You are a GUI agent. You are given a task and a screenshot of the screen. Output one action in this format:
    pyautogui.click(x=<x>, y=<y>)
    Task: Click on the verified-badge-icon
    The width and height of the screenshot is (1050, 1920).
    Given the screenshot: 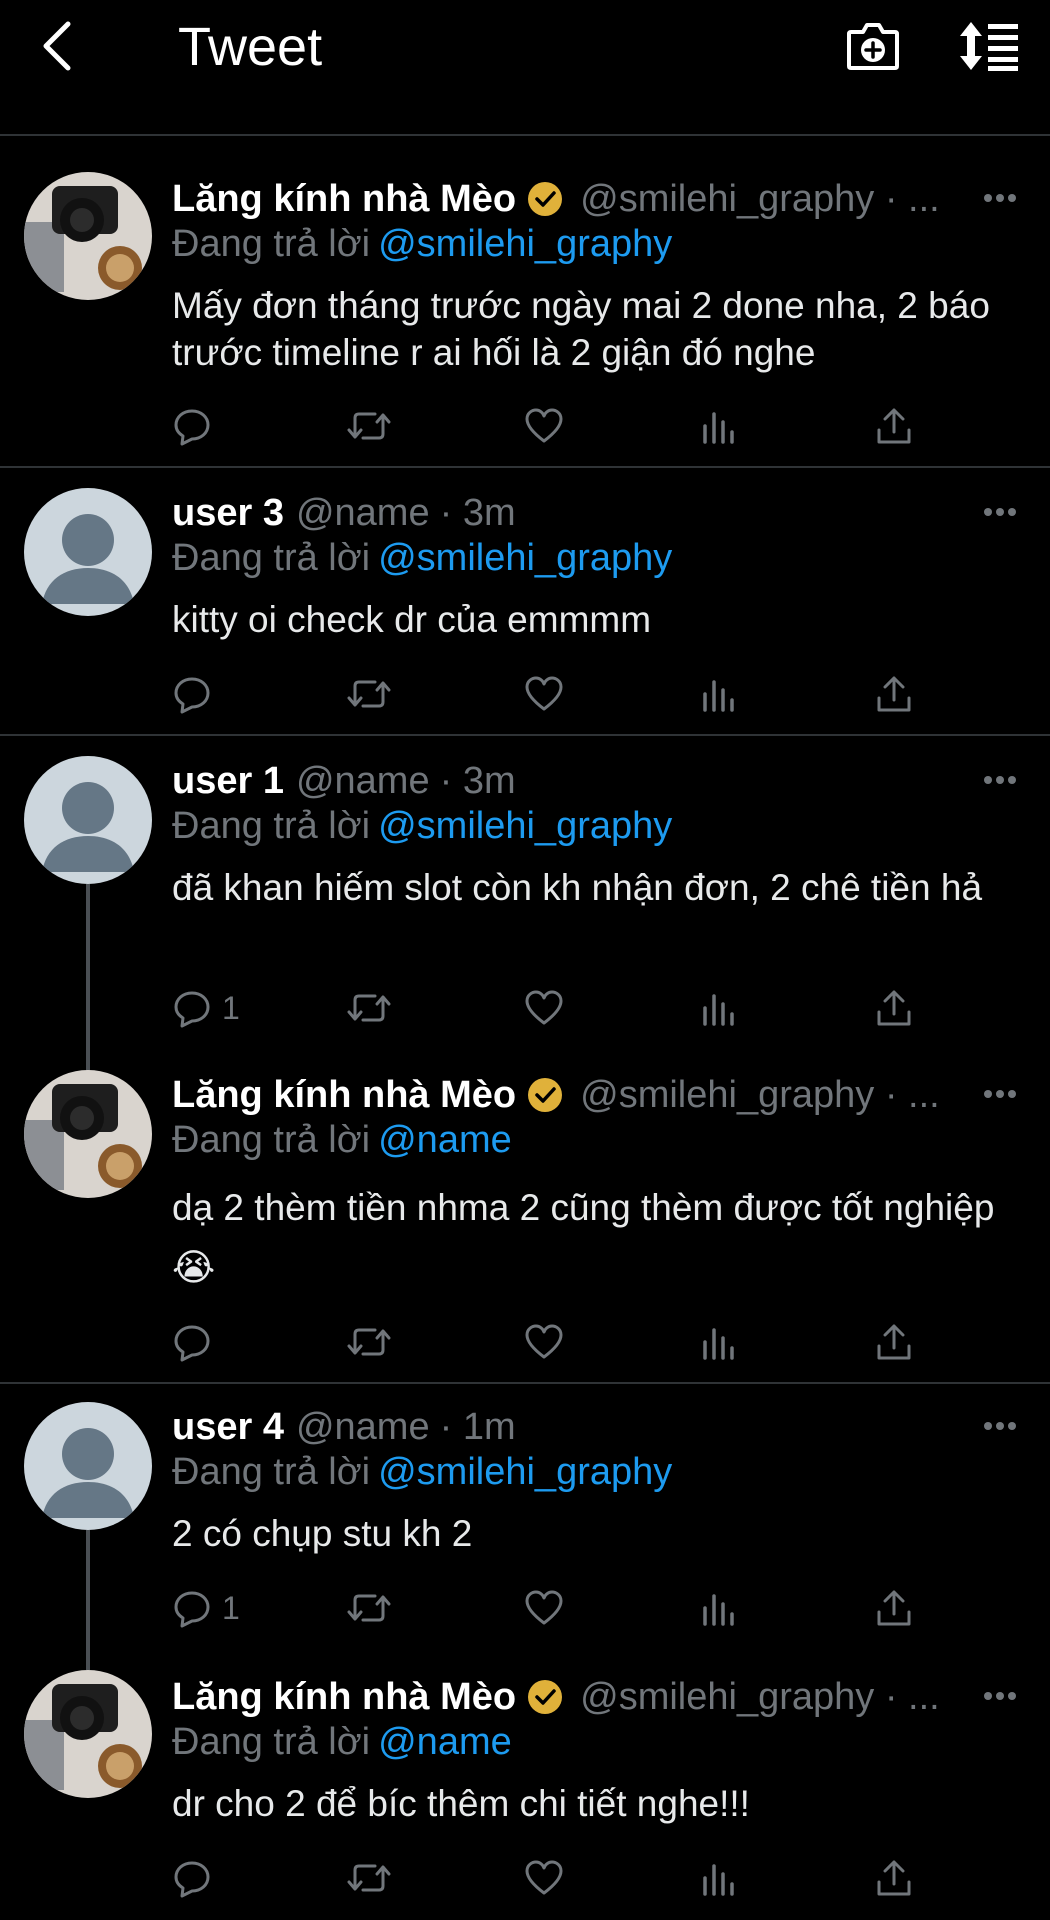 What is the action you would take?
    pyautogui.click(x=545, y=1095)
    